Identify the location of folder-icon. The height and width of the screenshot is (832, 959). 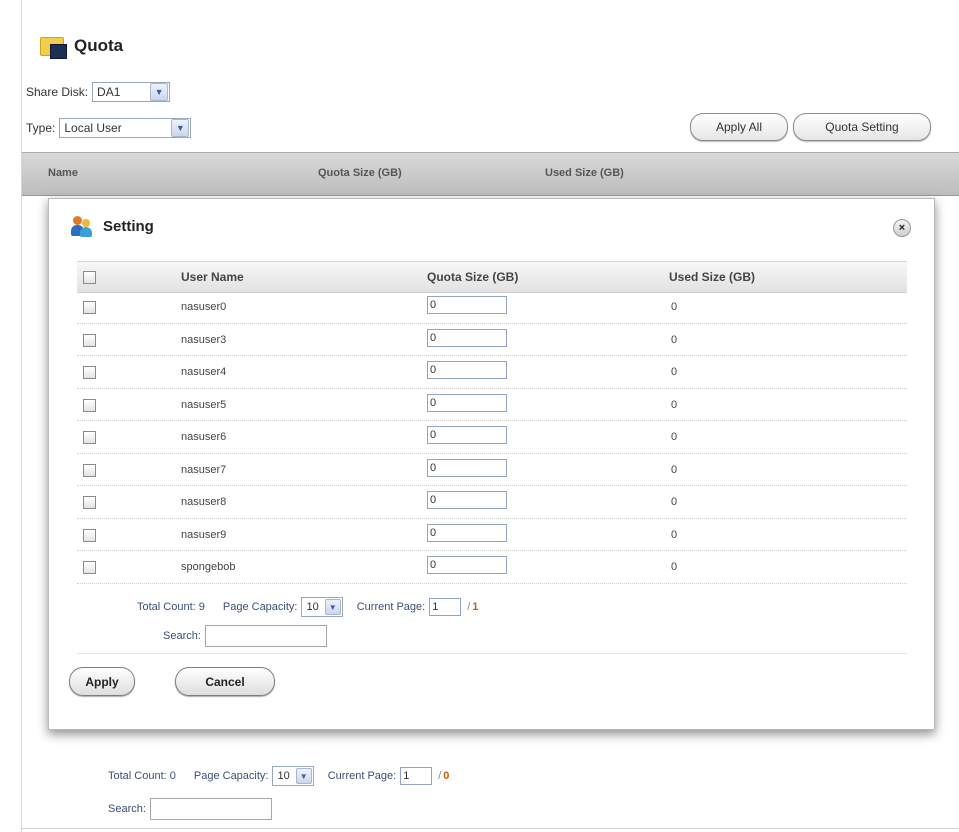
(52, 46).